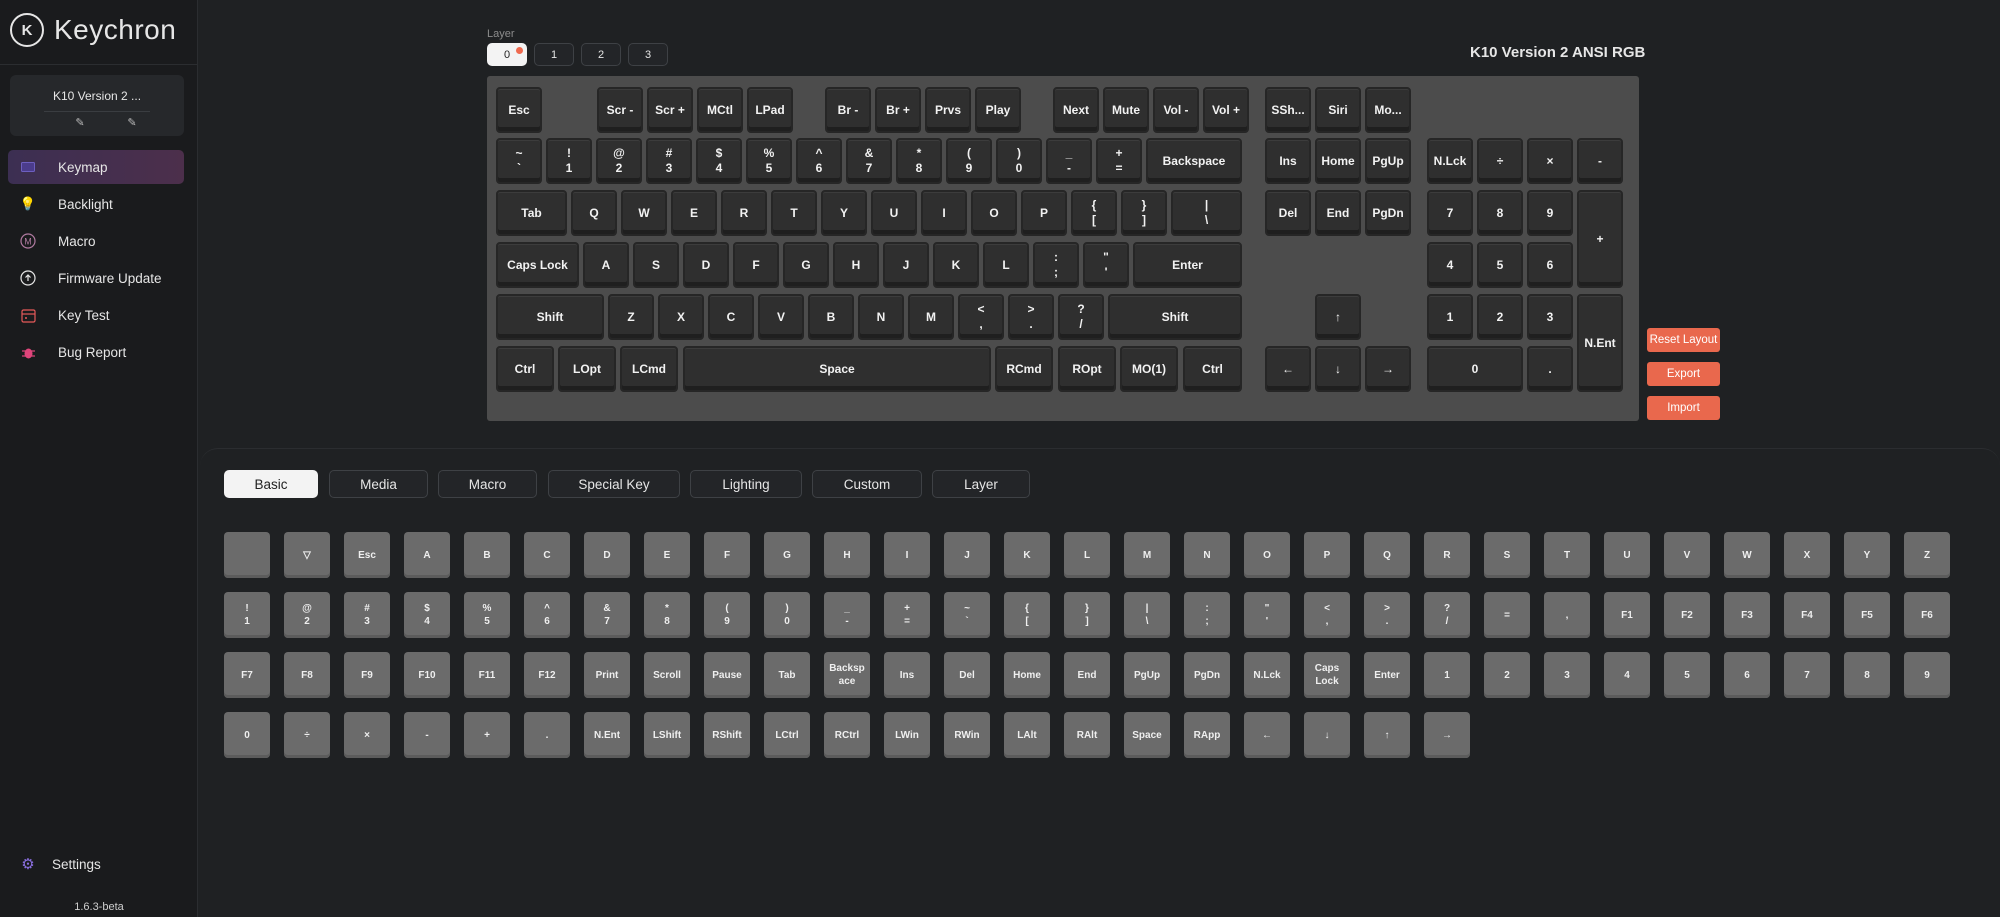  Describe the element at coordinates (1807, 555) in the screenshot. I see `keycode-option: X` at that location.